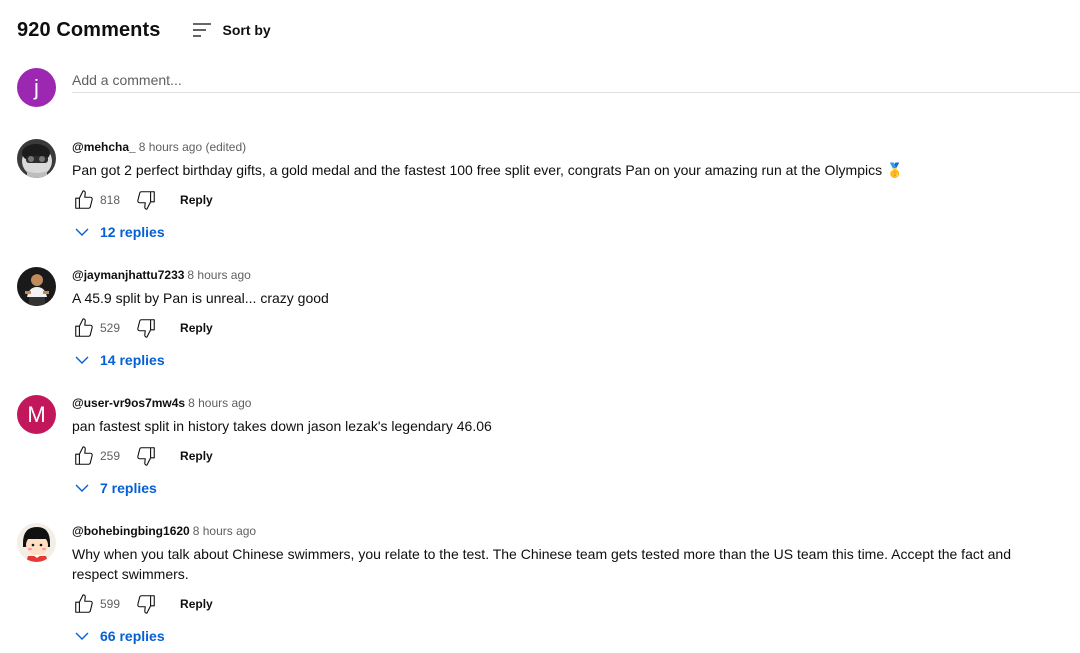 This screenshot has width=1080, height=653. I want to click on replies-count: 12 replies, so click(132, 232).